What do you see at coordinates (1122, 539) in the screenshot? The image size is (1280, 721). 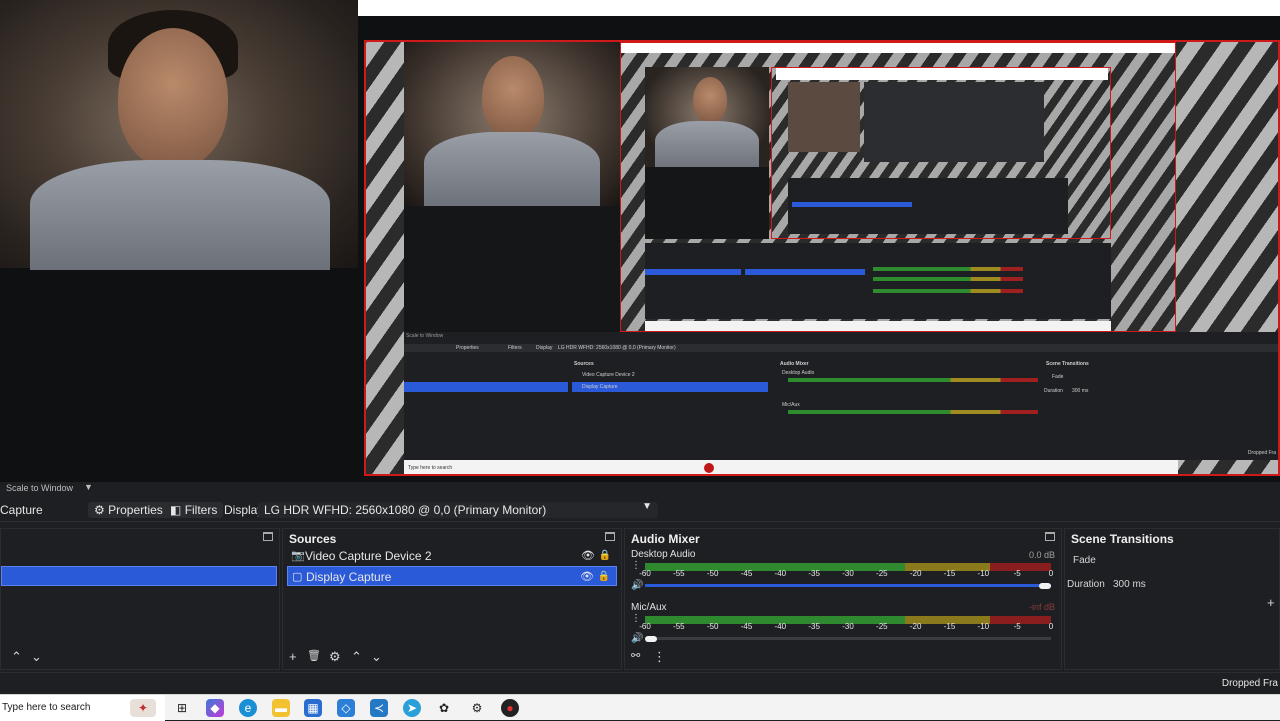 I see `transitions-title: Scene Transitions` at bounding box center [1122, 539].